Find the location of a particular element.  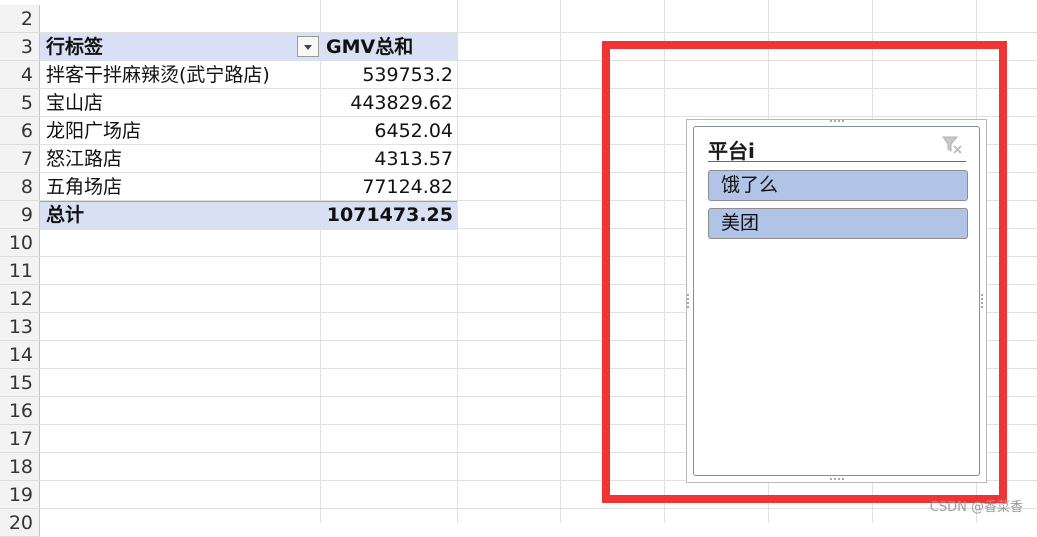

row-number: 4 is located at coordinates (20, 75).